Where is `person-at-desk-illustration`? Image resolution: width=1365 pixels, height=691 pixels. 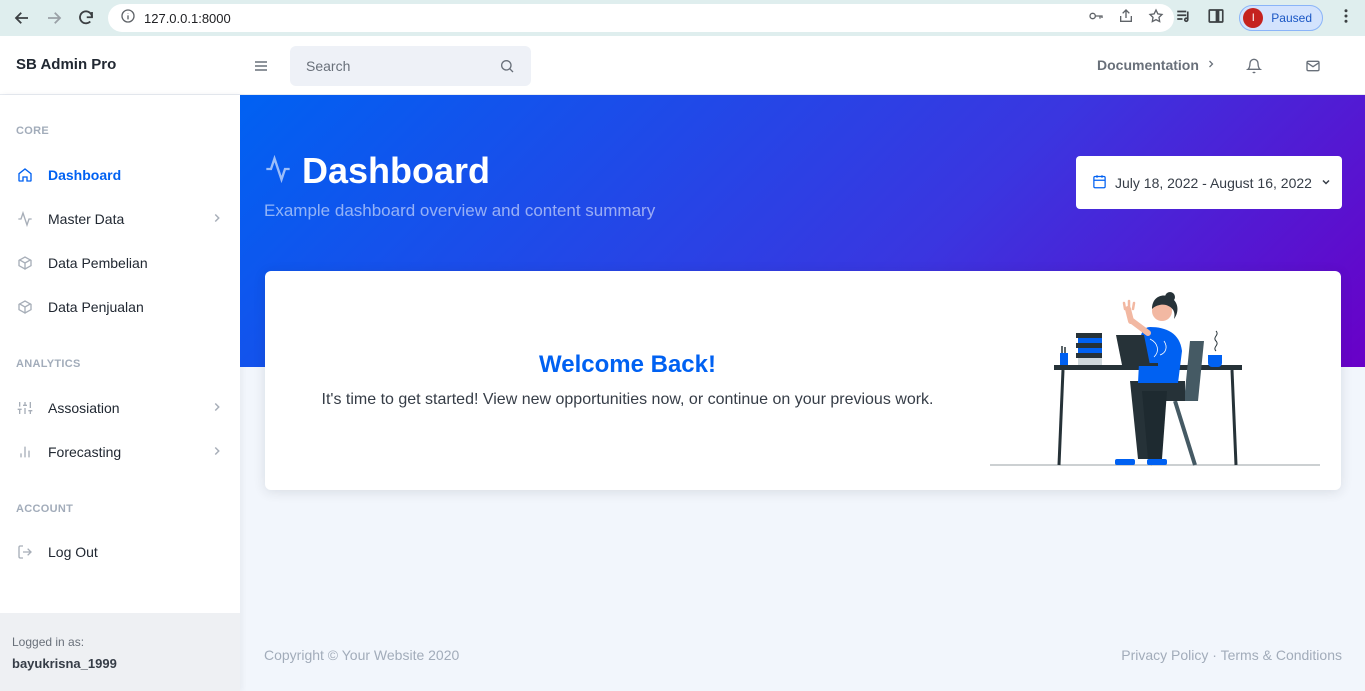 person-at-desk-illustration is located at coordinates (1155, 379).